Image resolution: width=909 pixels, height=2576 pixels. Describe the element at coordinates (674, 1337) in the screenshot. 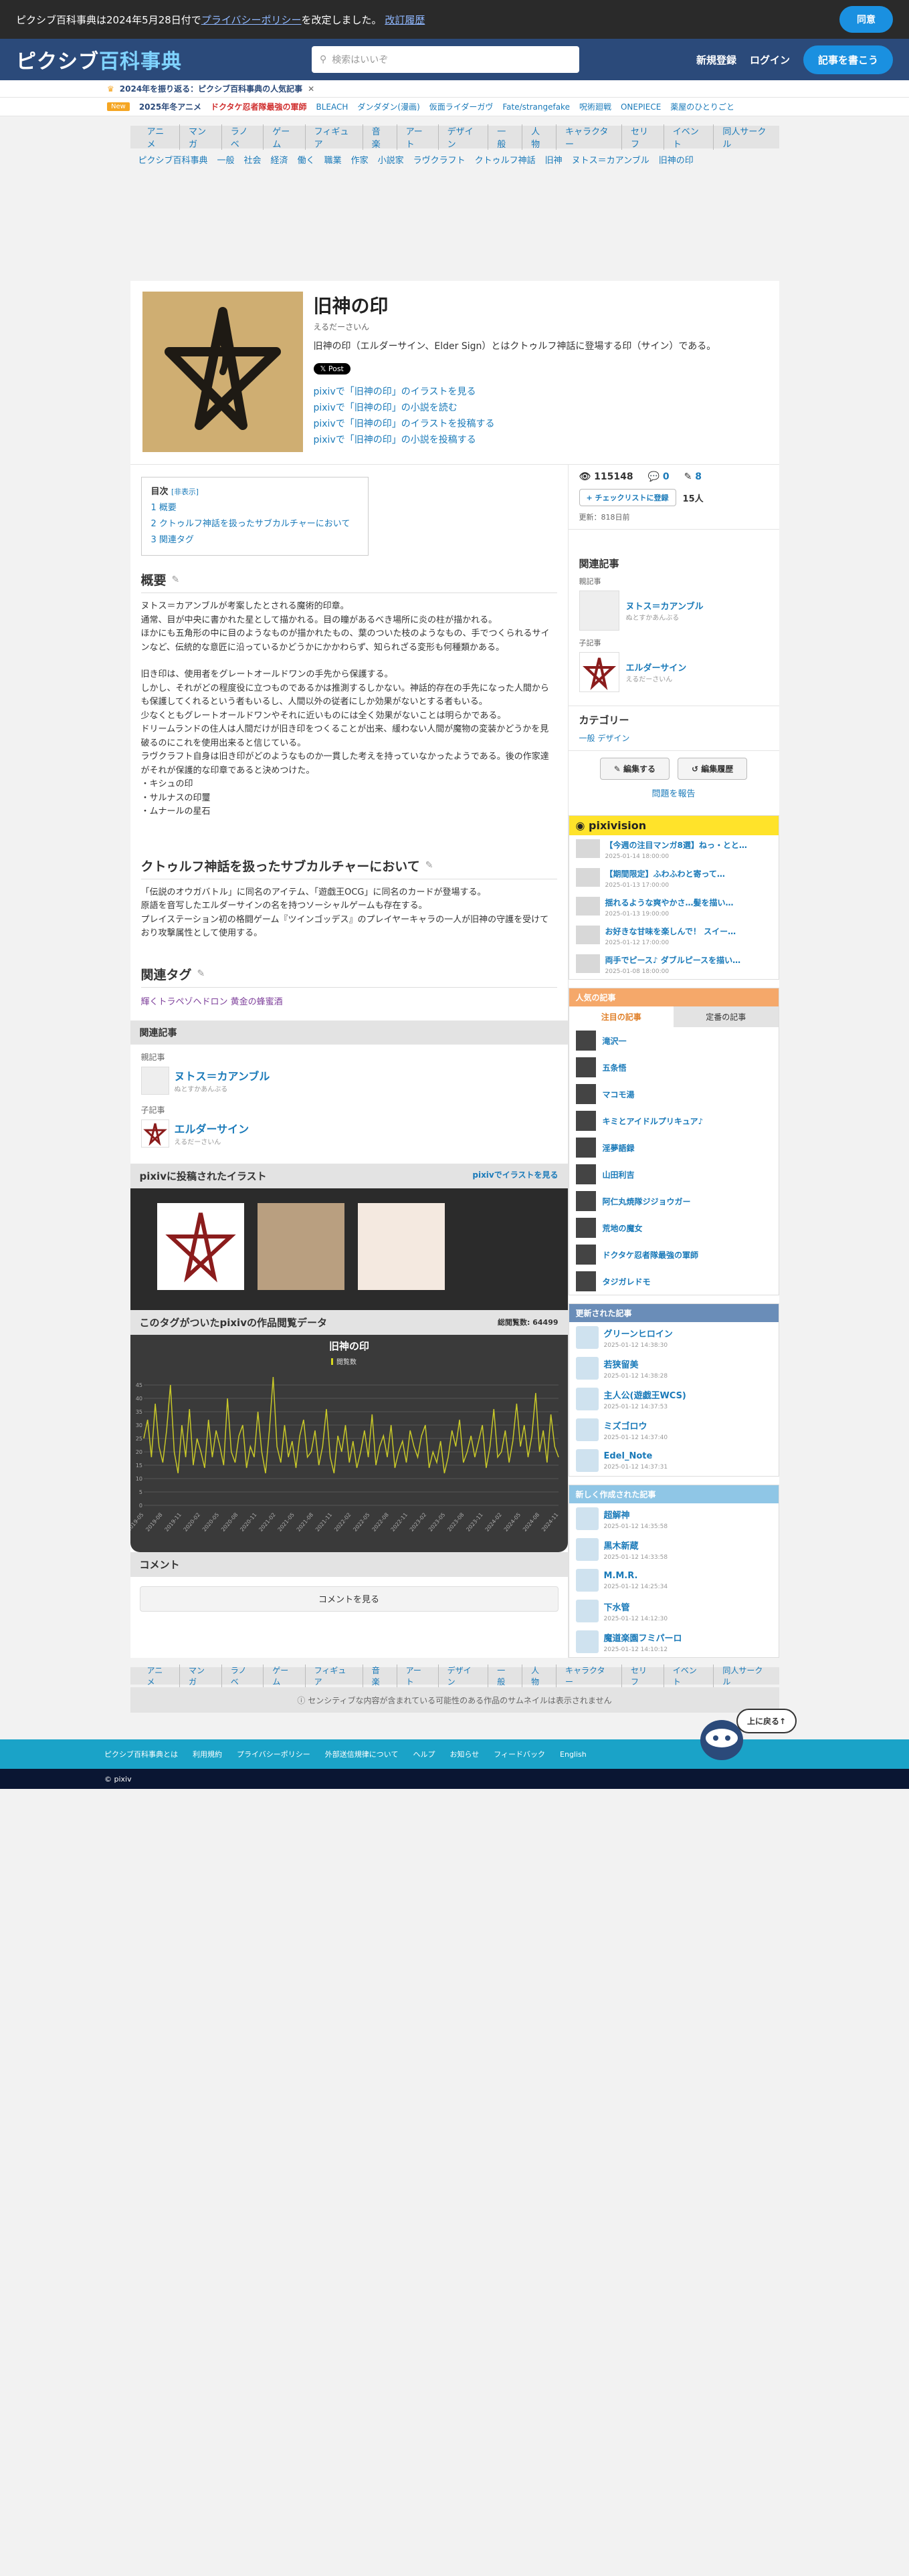

I see `updated-item: グリーンヒロイン 2025-01-12 14:38:30` at that location.